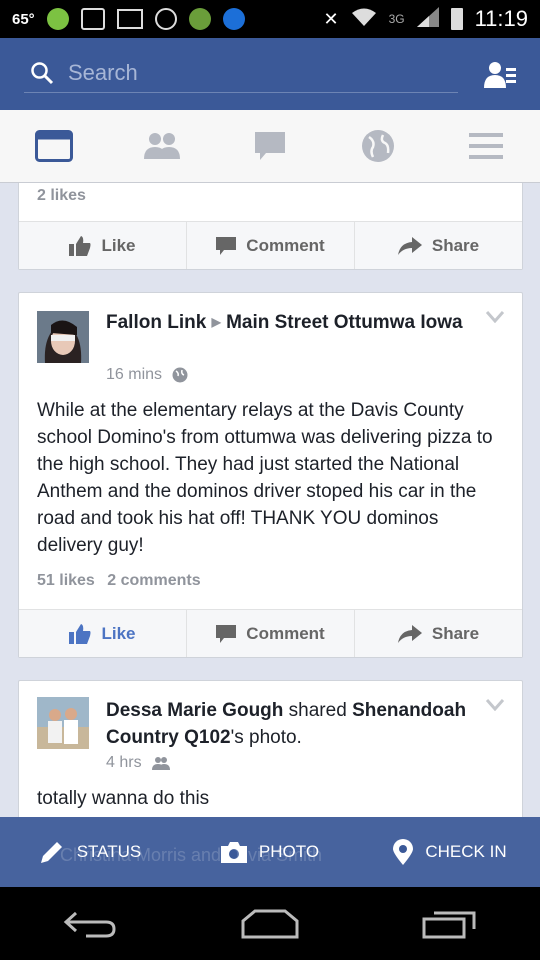  What do you see at coordinates (233, 19) in the screenshot?
I see `info-notification-icon` at bounding box center [233, 19].